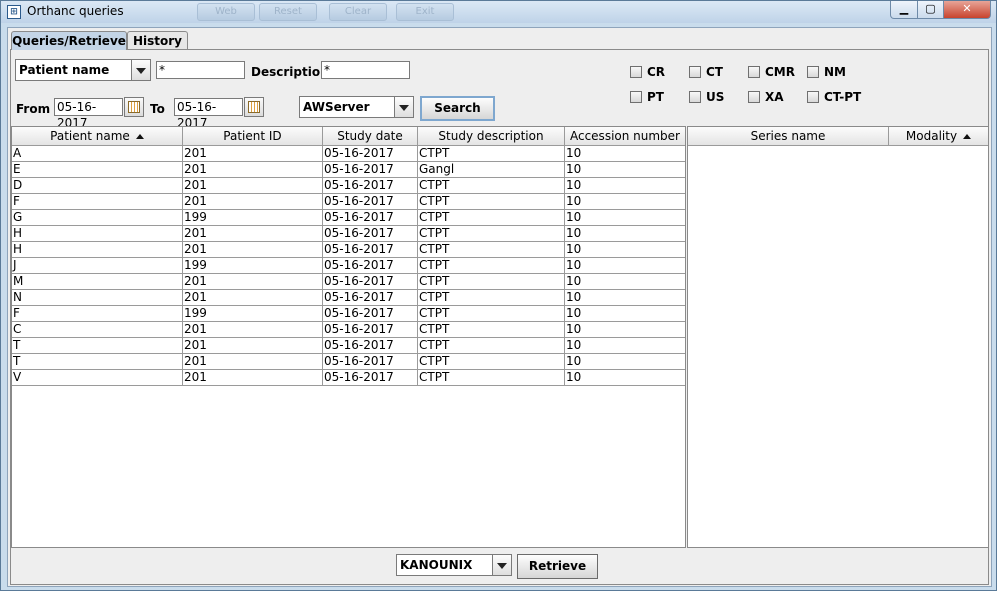  Describe the element at coordinates (454, 565) in the screenshot. I see `retrieve-target-select: KANOUNIX` at that location.